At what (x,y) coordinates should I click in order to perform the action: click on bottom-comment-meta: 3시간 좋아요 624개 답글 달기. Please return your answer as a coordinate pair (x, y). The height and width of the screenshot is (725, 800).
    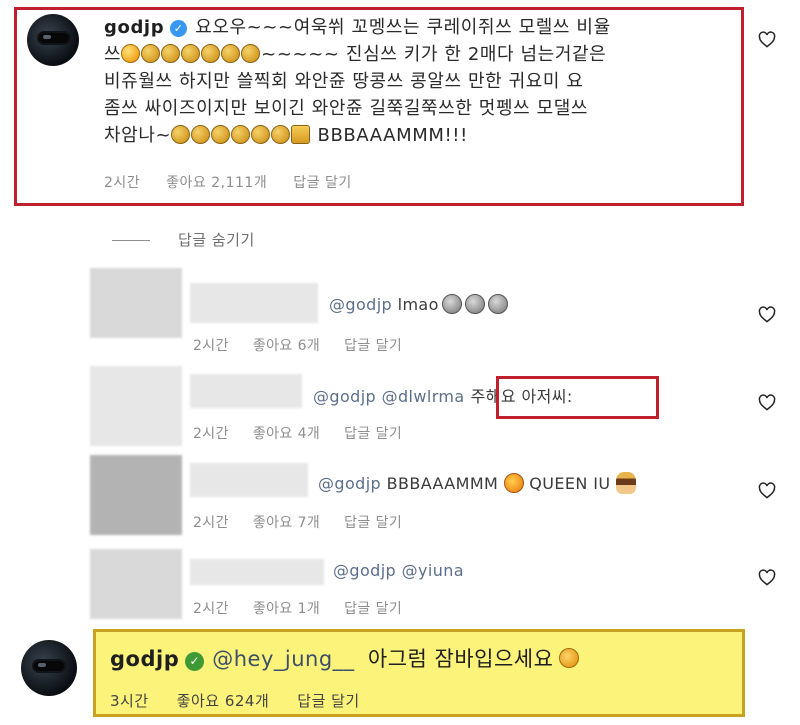
    Looking at the image, I should click on (249, 700).